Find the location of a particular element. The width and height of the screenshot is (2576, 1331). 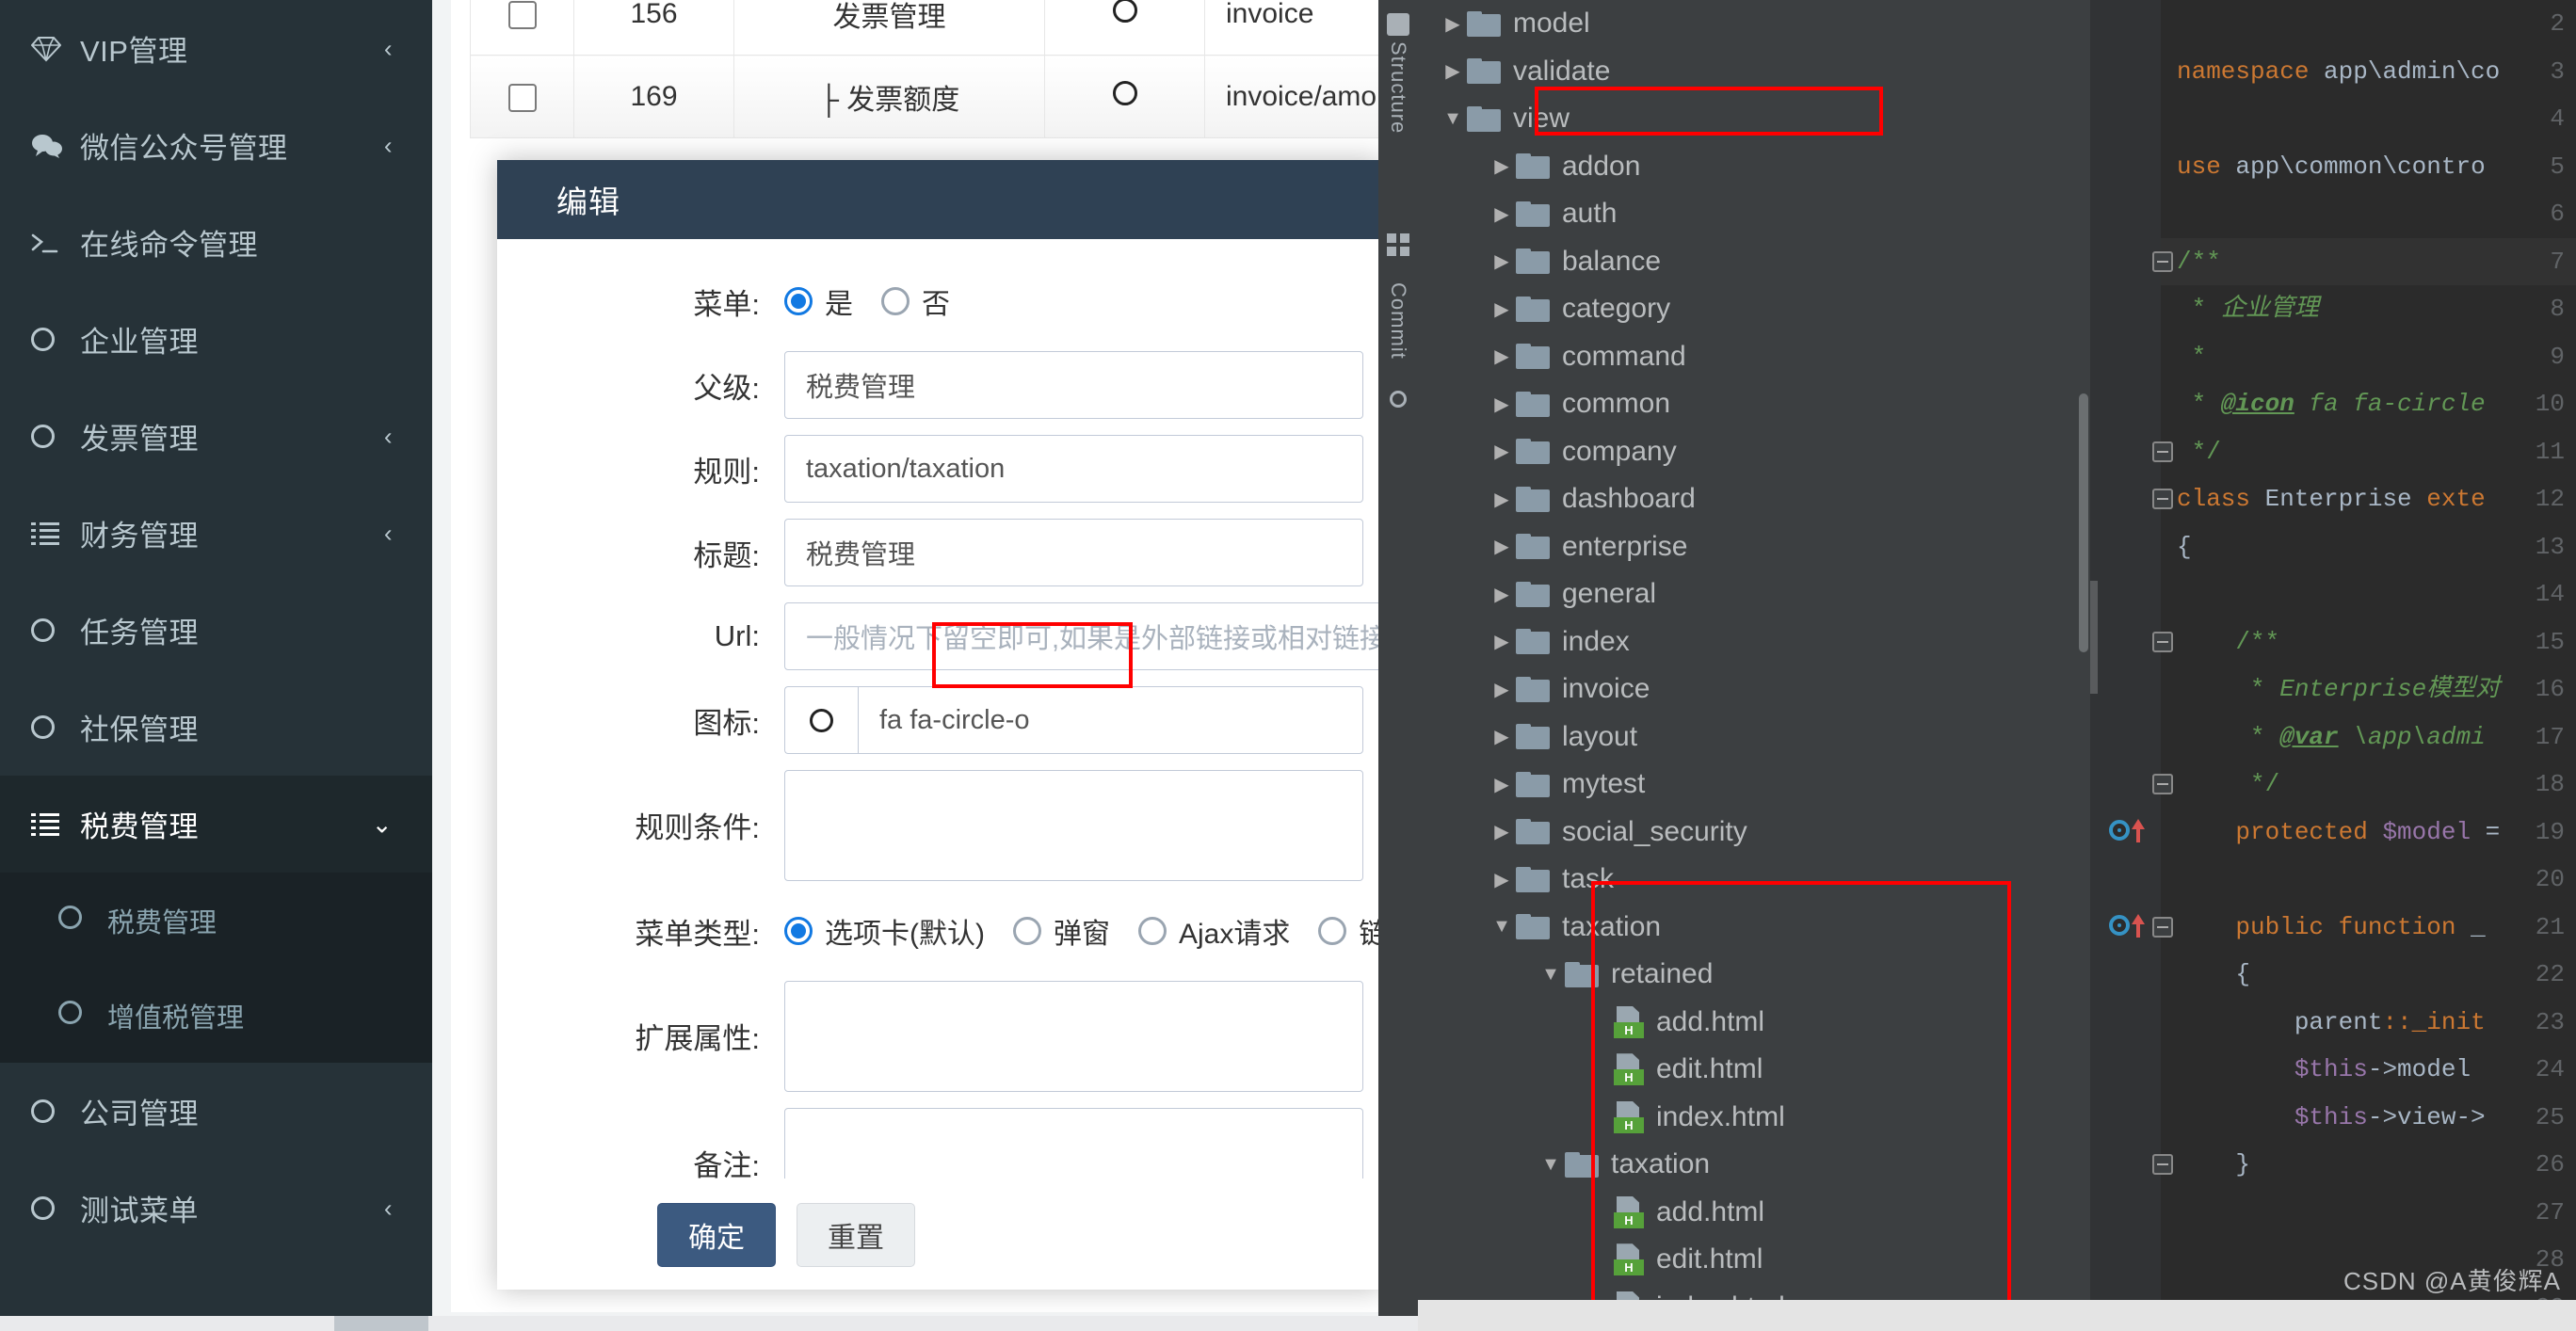

sidebar-item-9: 公司管理 is located at coordinates (216, 1112).